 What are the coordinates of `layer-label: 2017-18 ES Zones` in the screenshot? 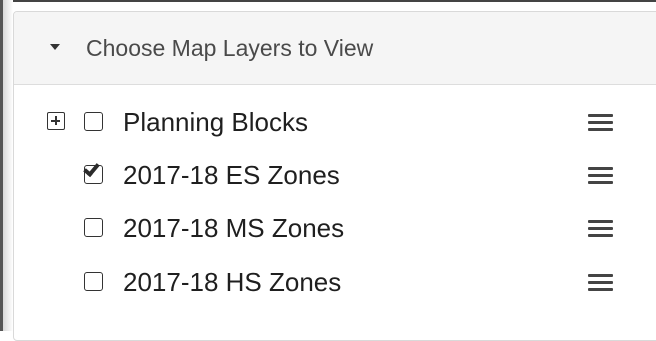 It's located at (231, 175).